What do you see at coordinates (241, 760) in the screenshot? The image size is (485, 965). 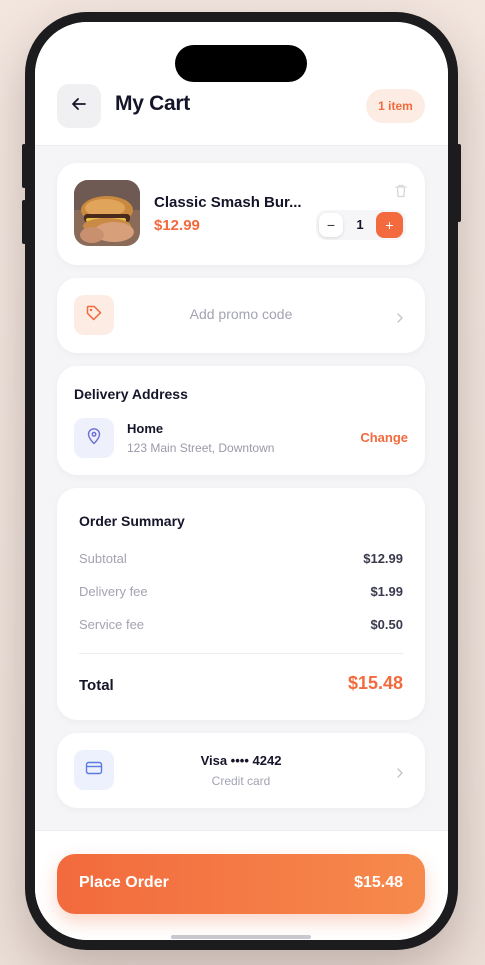 I see `payment-method-name: Visa •••• 4242` at bounding box center [241, 760].